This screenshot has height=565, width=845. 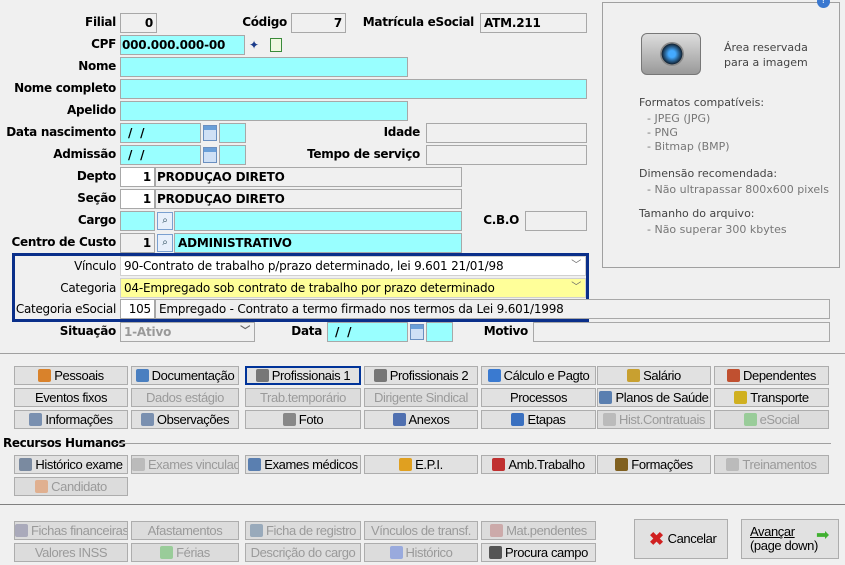 I want to click on informa-es-button: Informações, so click(x=71, y=419).